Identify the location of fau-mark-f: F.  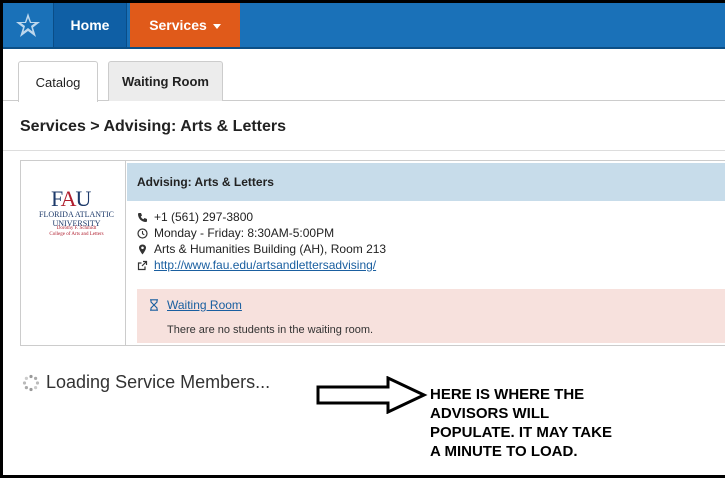
(56, 198).